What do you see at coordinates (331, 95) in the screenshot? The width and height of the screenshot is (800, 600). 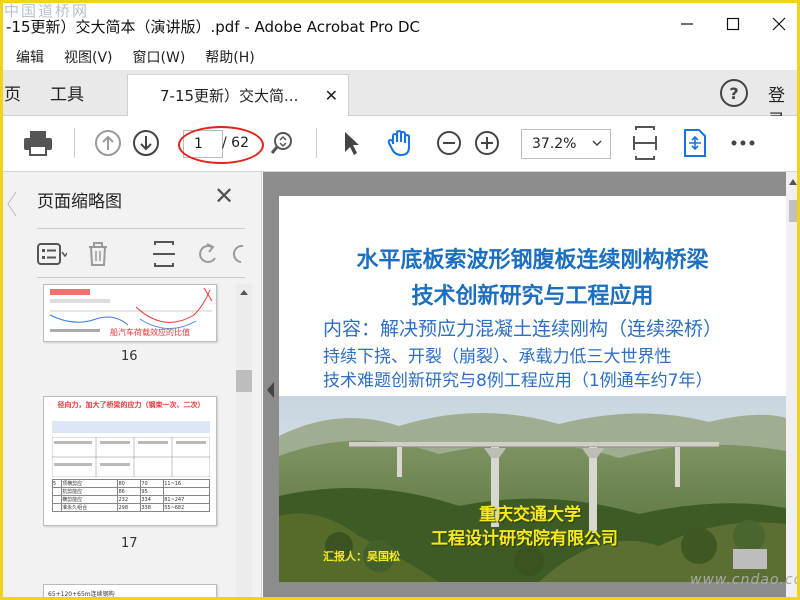 I see `close-tab-icon: ✕` at bounding box center [331, 95].